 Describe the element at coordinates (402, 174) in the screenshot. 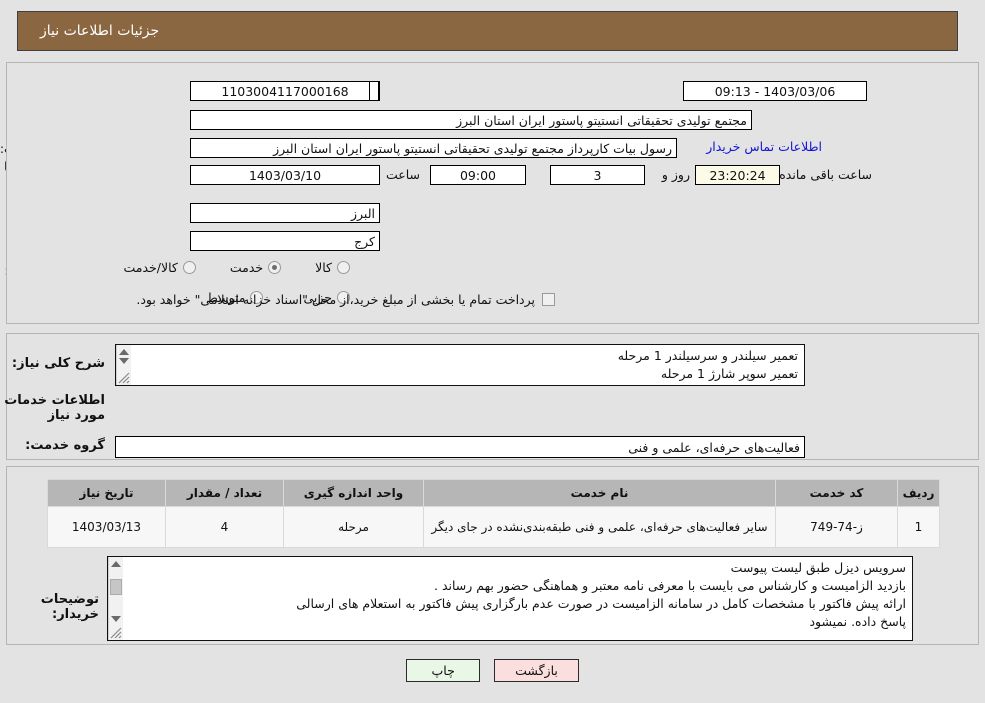

I see `deadline-time-label: ساعت` at that location.